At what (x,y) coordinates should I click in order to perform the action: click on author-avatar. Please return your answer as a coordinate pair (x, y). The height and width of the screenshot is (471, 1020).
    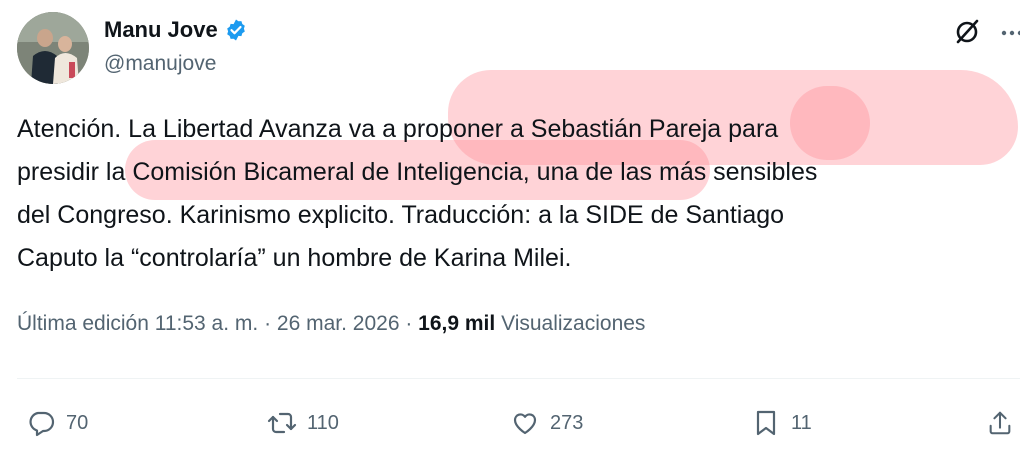
    Looking at the image, I should click on (53, 48).